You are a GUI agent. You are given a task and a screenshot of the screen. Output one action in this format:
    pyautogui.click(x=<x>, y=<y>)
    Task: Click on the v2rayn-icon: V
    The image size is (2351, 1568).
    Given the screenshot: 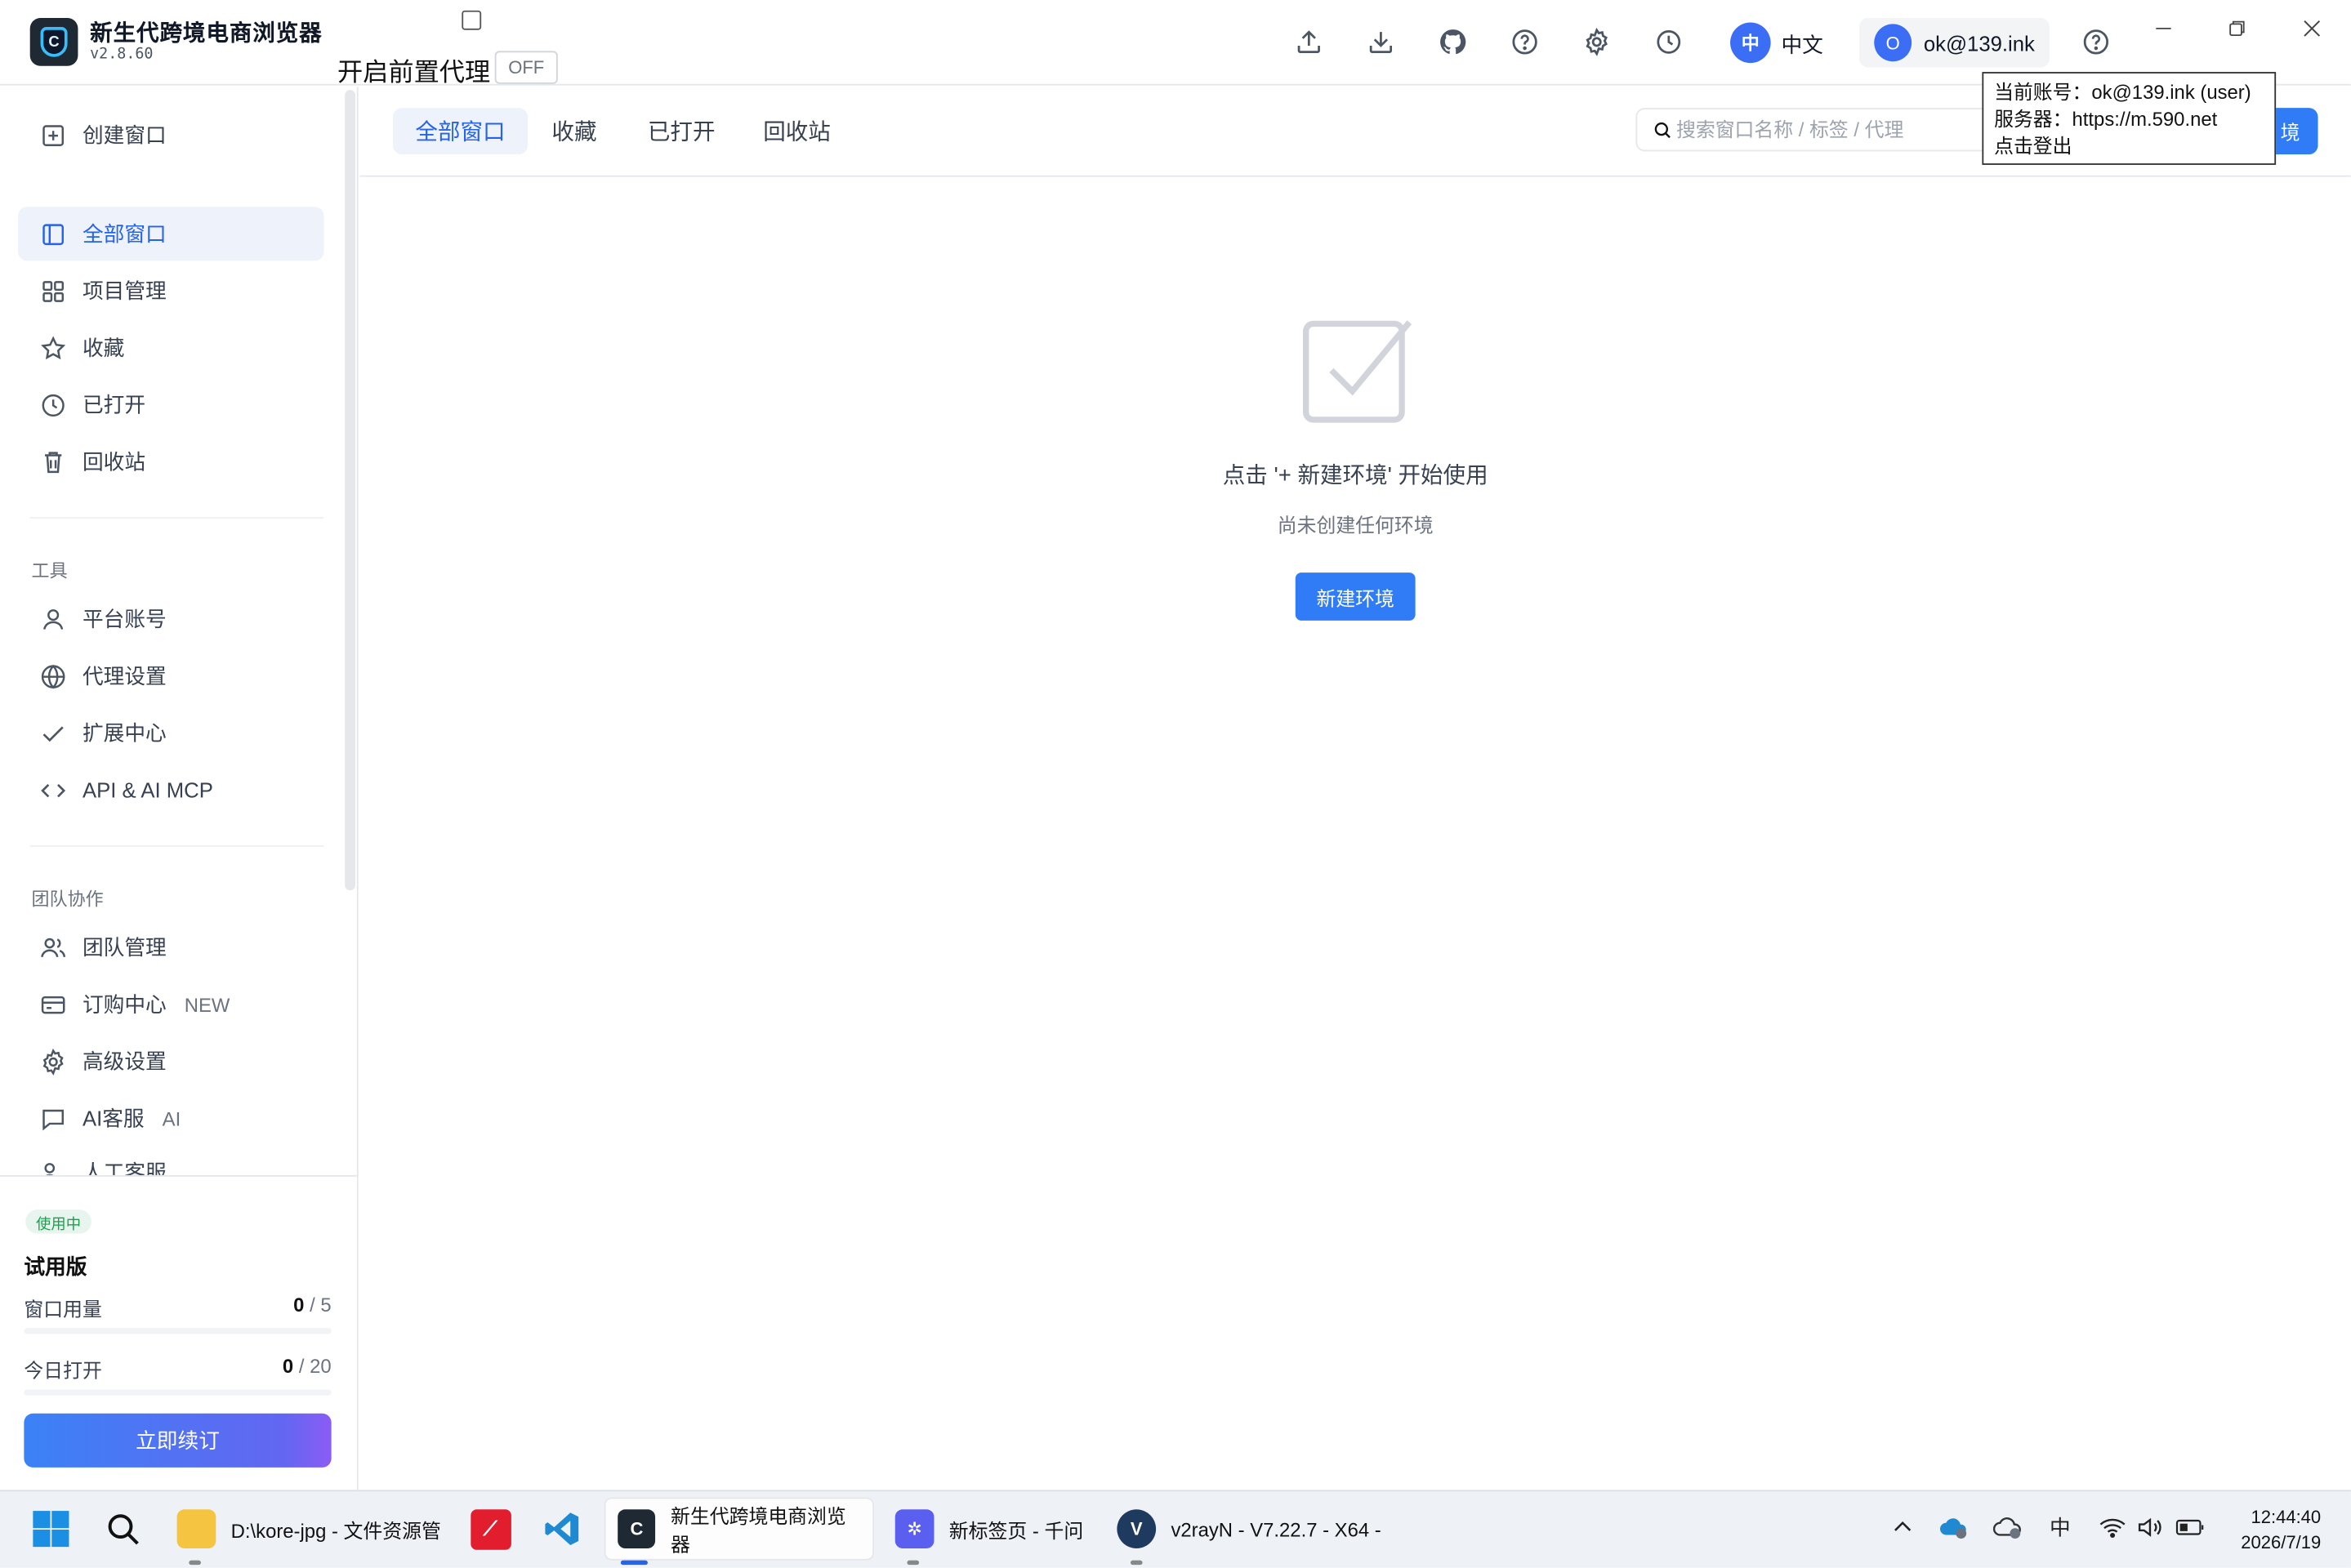 What is the action you would take?
    pyautogui.click(x=1137, y=1528)
    